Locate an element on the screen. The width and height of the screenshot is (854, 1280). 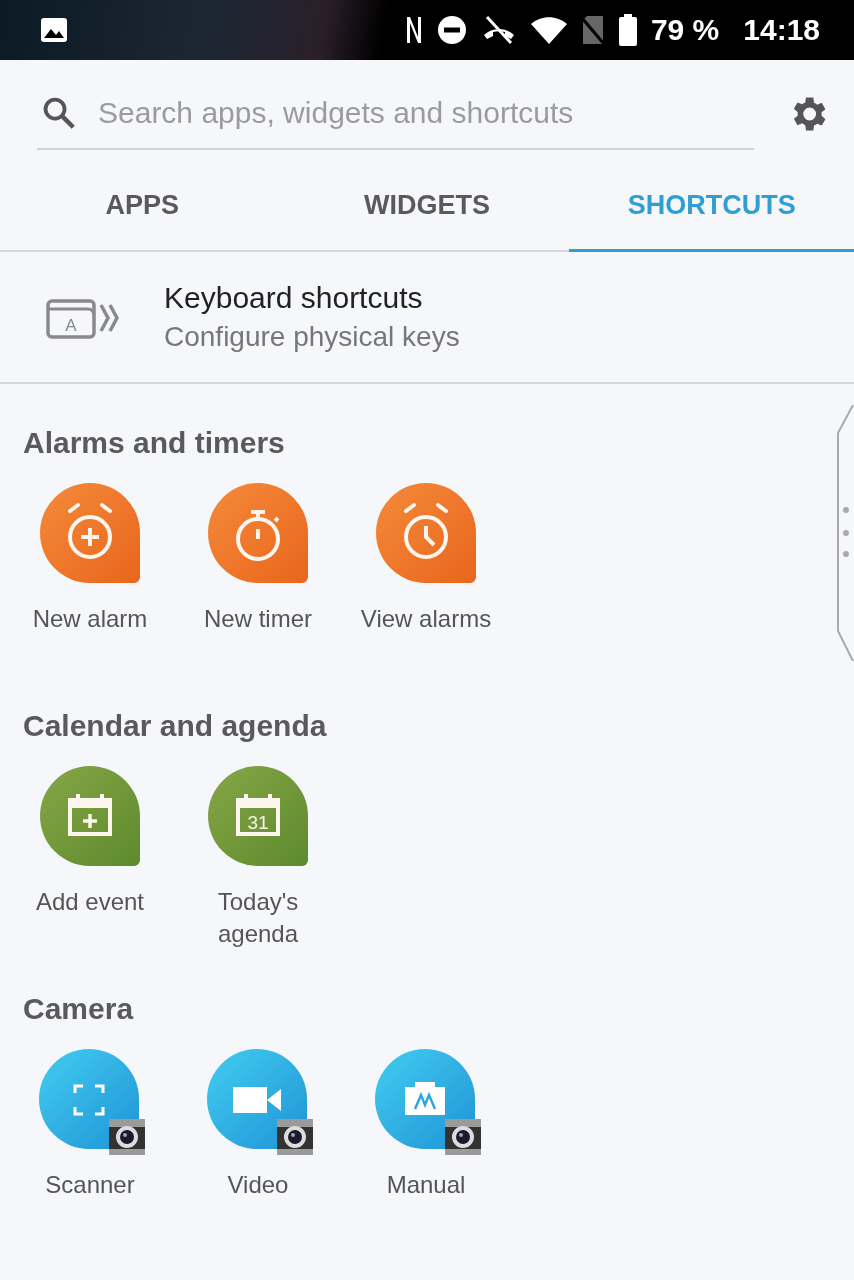
calendar-drawing is located at coordinates (90, 814).